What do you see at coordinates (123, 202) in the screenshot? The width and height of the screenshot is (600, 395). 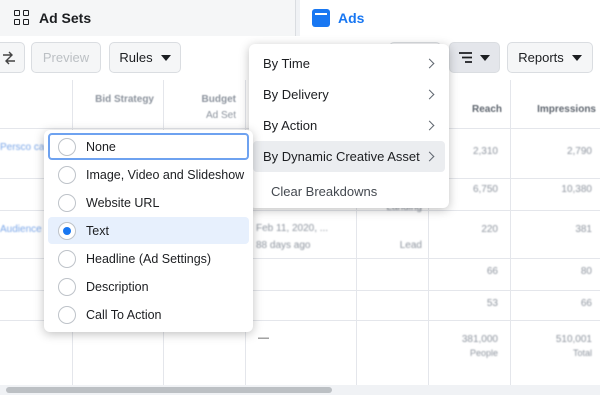 I see `option-label: Website URL` at bounding box center [123, 202].